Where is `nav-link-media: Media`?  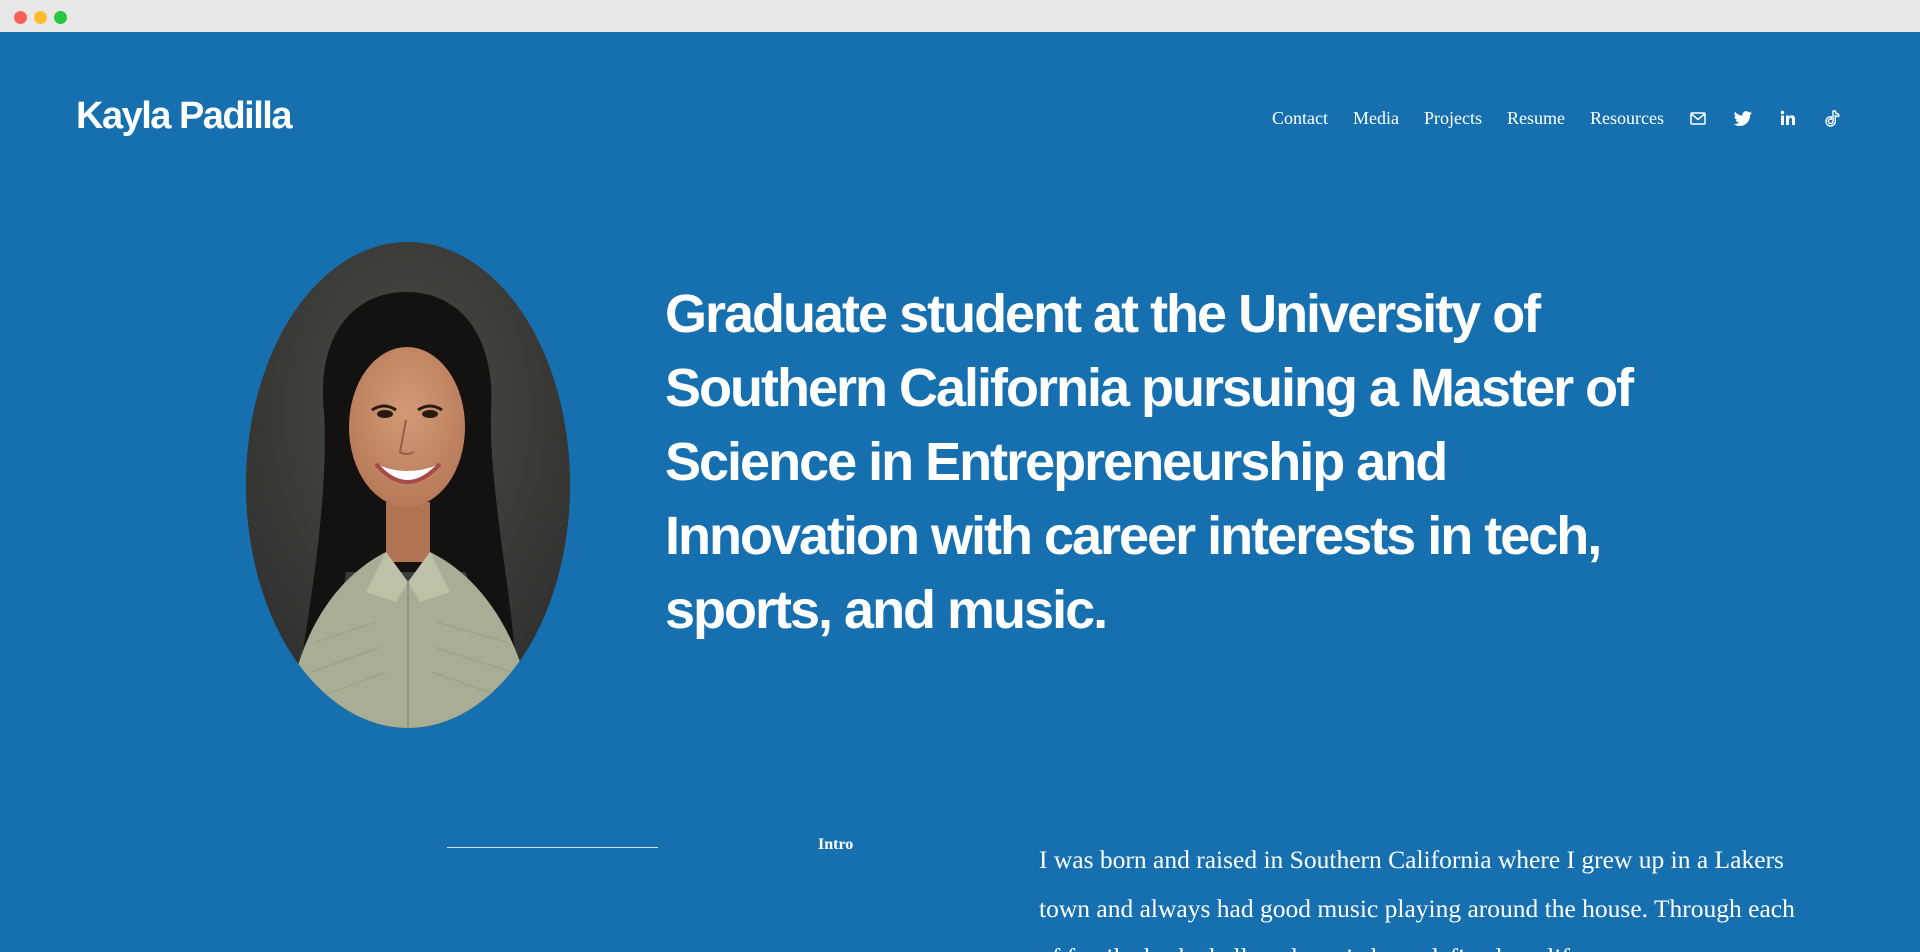 nav-link-media: Media is located at coordinates (1376, 118).